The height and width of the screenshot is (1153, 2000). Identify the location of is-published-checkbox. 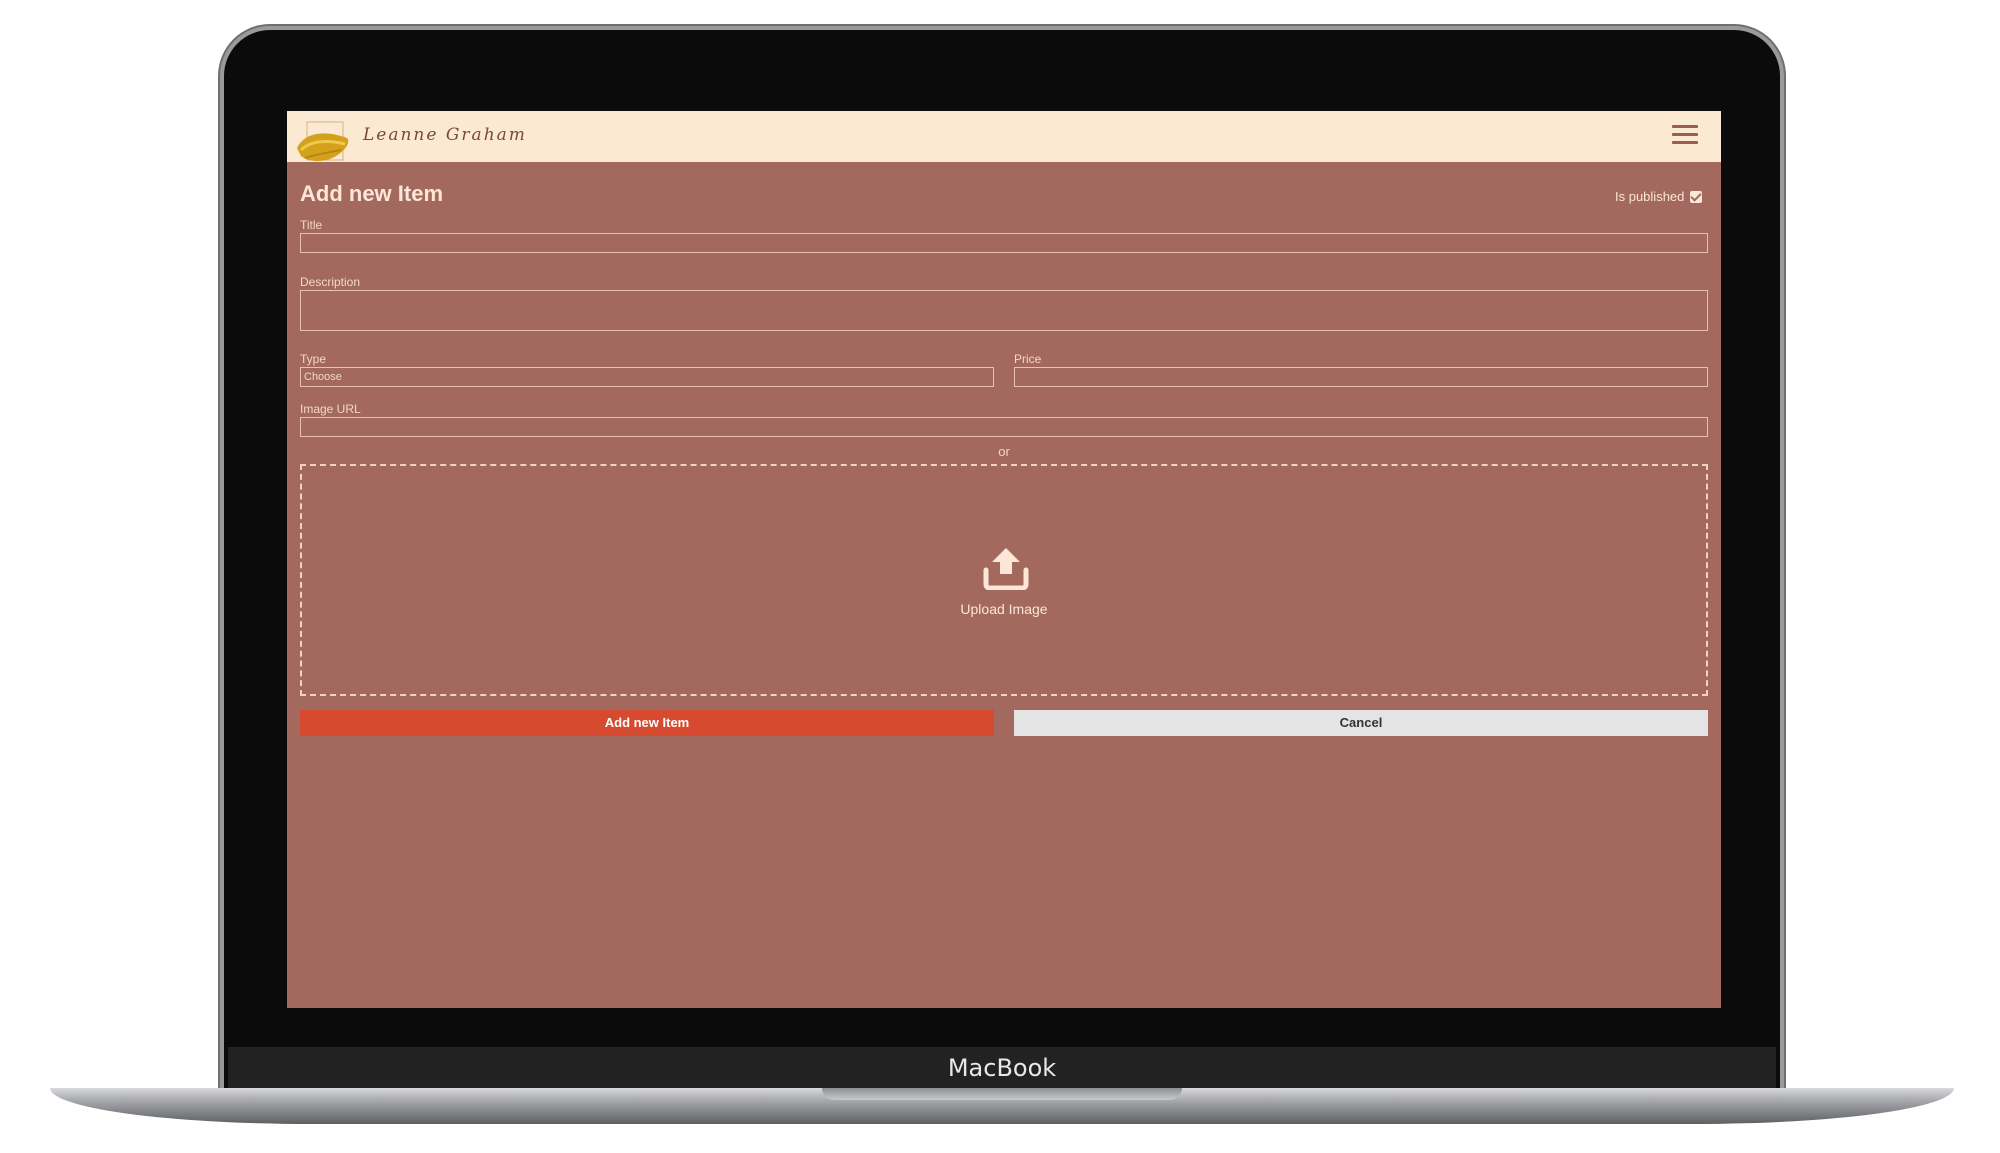
(1696, 196).